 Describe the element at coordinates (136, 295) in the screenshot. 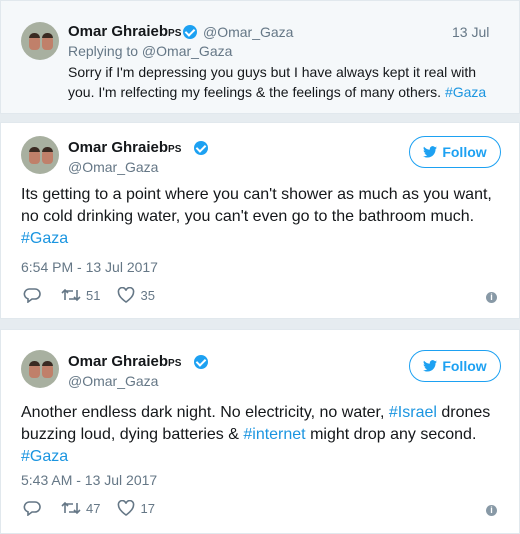

I see `like-button: 35` at that location.